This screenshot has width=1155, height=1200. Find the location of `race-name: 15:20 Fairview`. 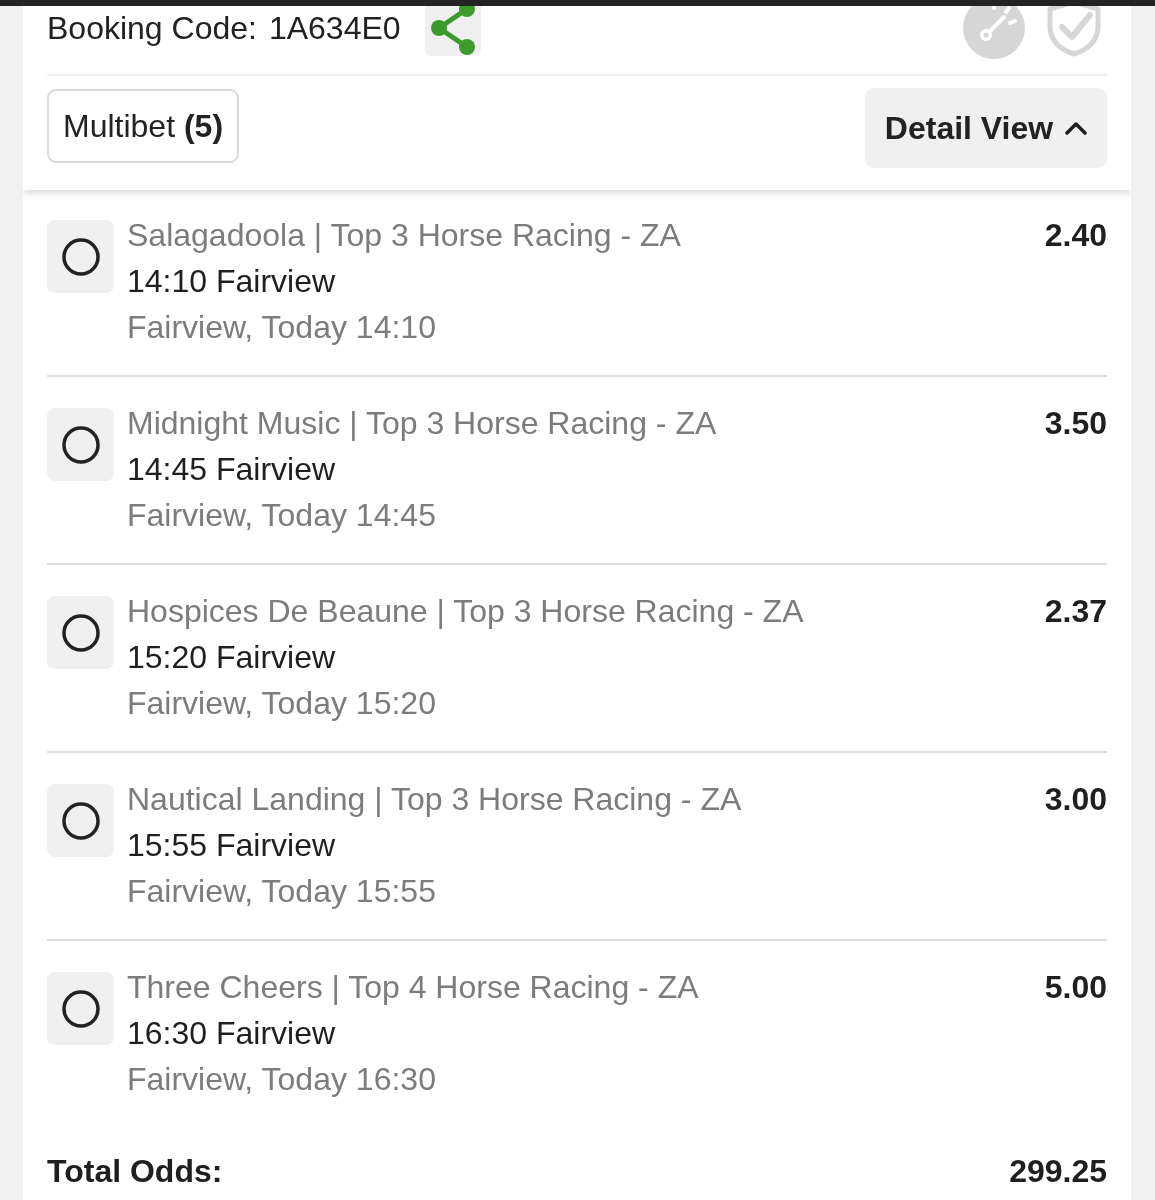

race-name: 15:20 Fairview is located at coordinates (232, 657).